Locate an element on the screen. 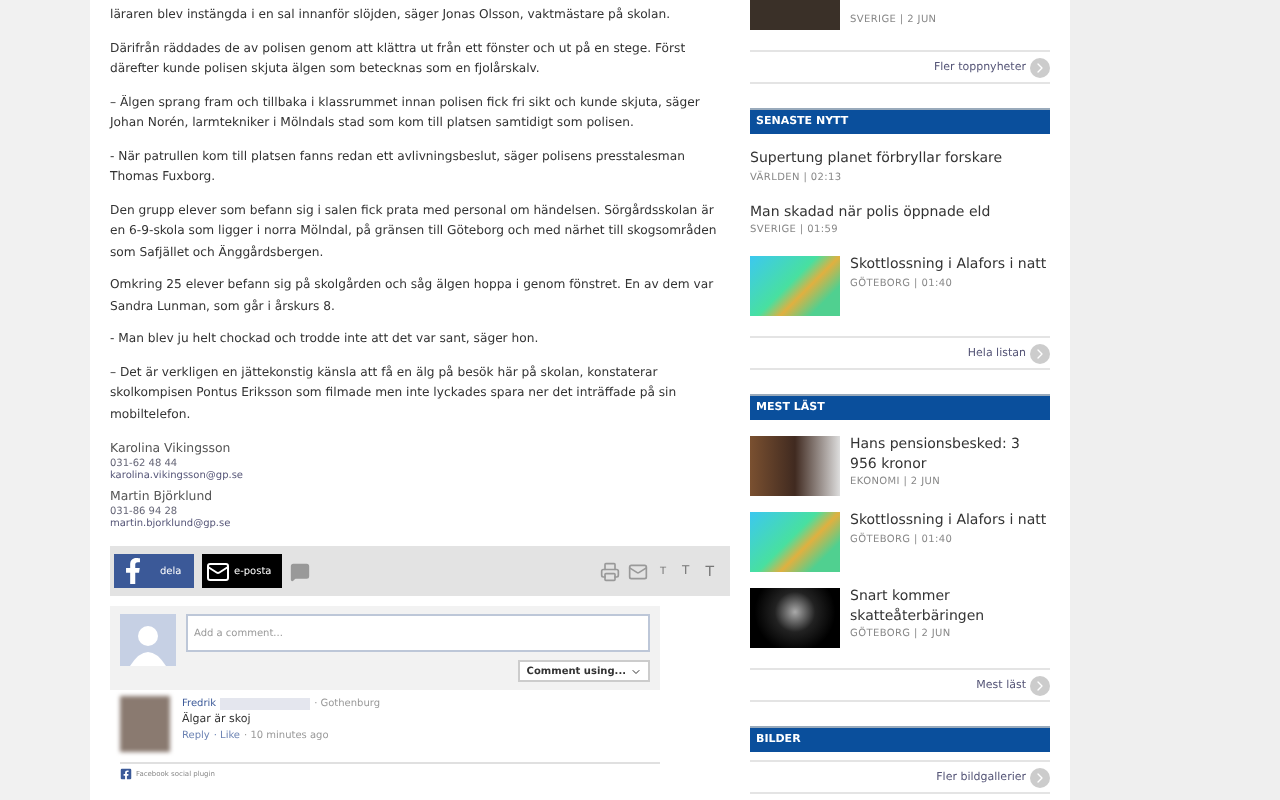  comment-icon is located at coordinates (300, 571).